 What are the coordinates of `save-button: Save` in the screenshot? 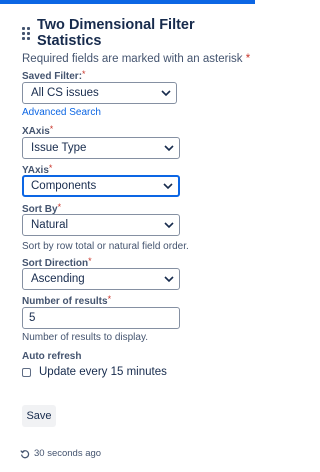 It's located at (39, 416).